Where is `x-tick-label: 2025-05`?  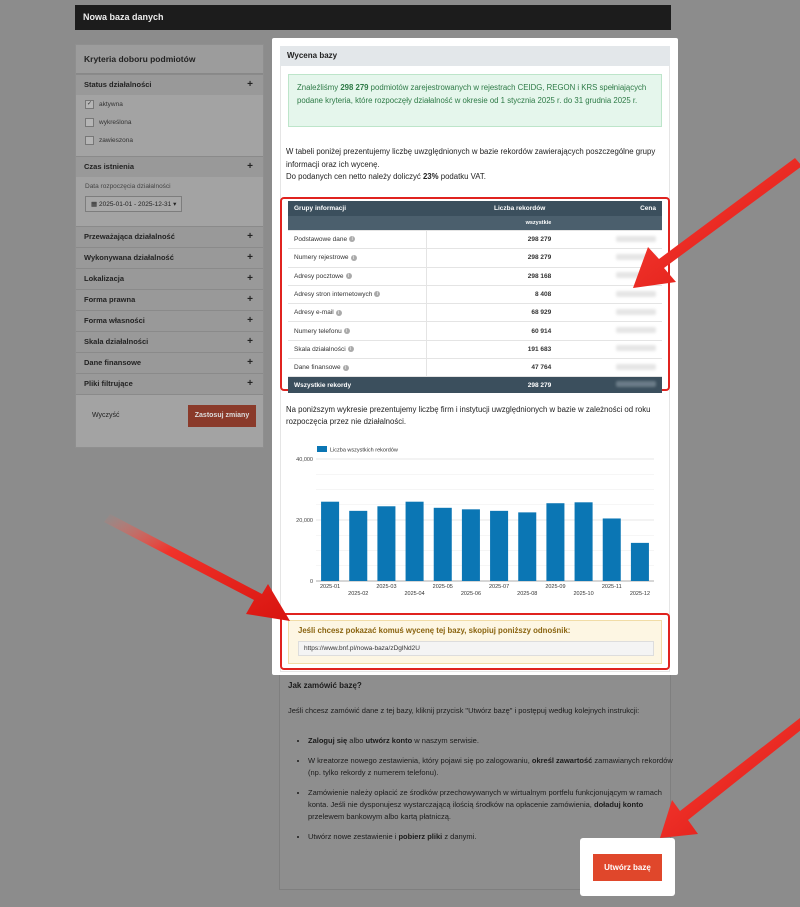
x-tick-label: 2025-05 is located at coordinates (443, 587).